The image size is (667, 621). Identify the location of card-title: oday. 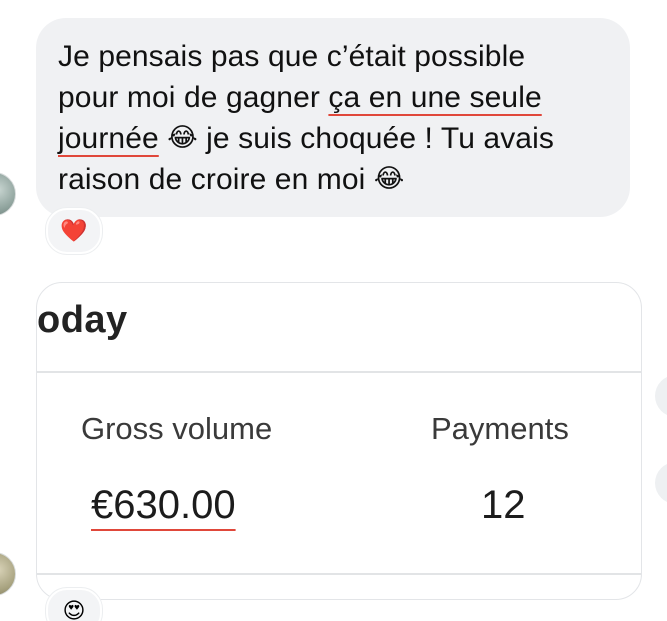
(82, 320).